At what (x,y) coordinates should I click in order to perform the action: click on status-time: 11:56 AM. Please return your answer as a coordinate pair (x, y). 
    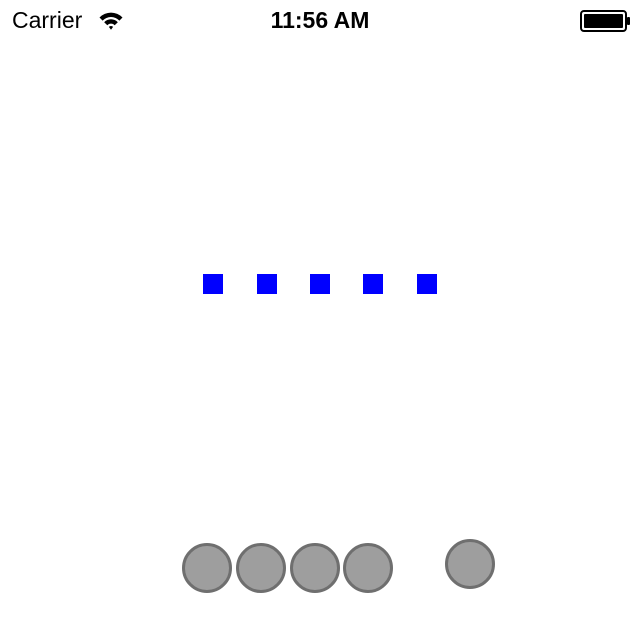
    Looking at the image, I should click on (320, 20).